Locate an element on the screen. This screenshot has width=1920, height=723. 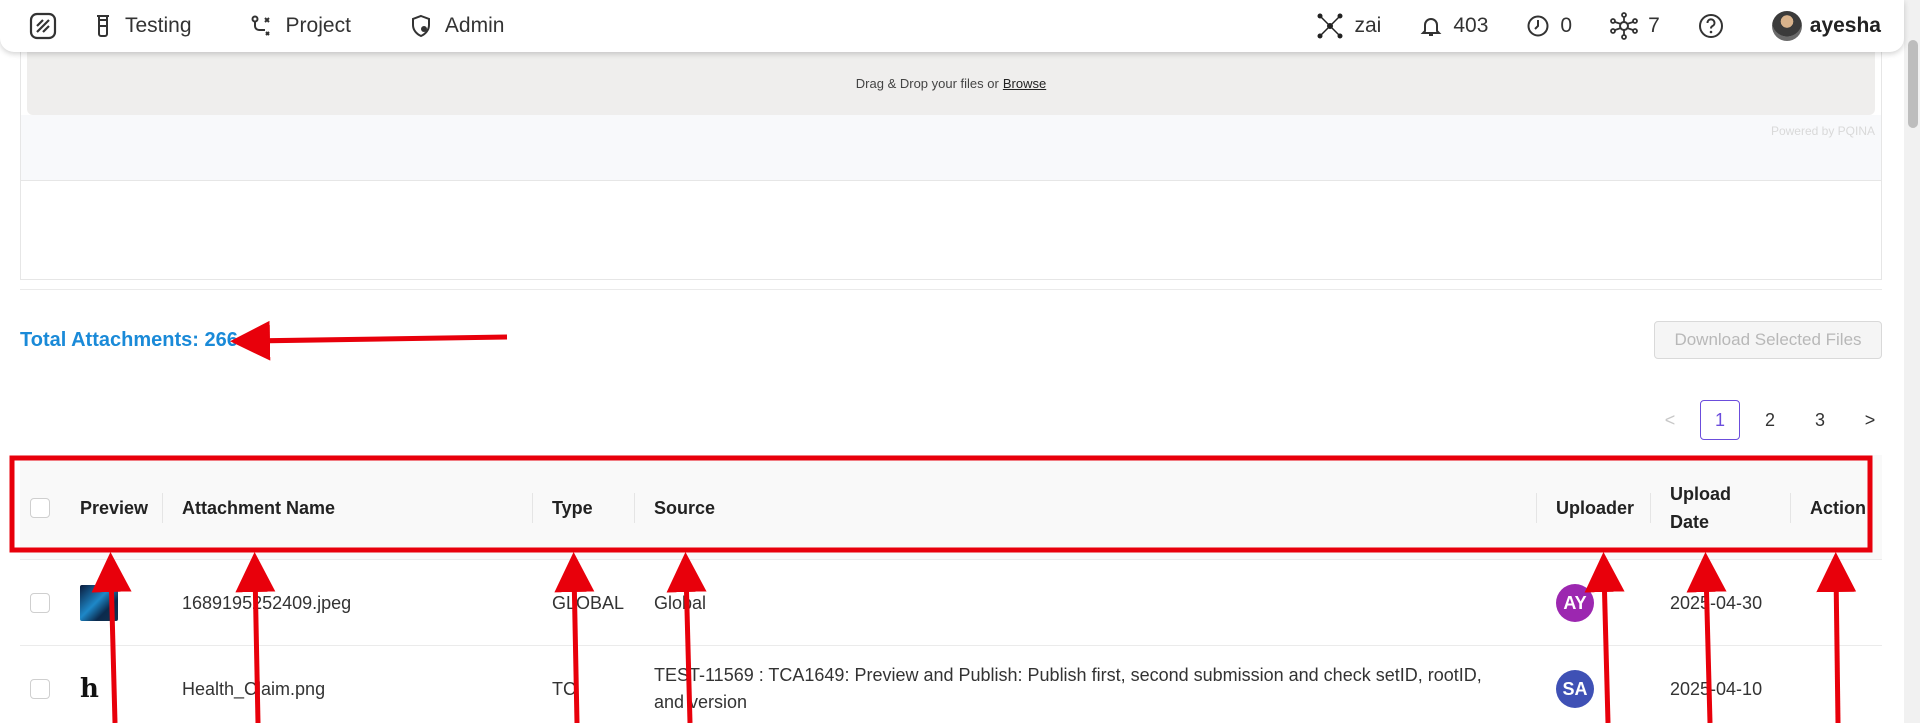
attachment-name: Health_Claim.png is located at coordinates (253, 684).